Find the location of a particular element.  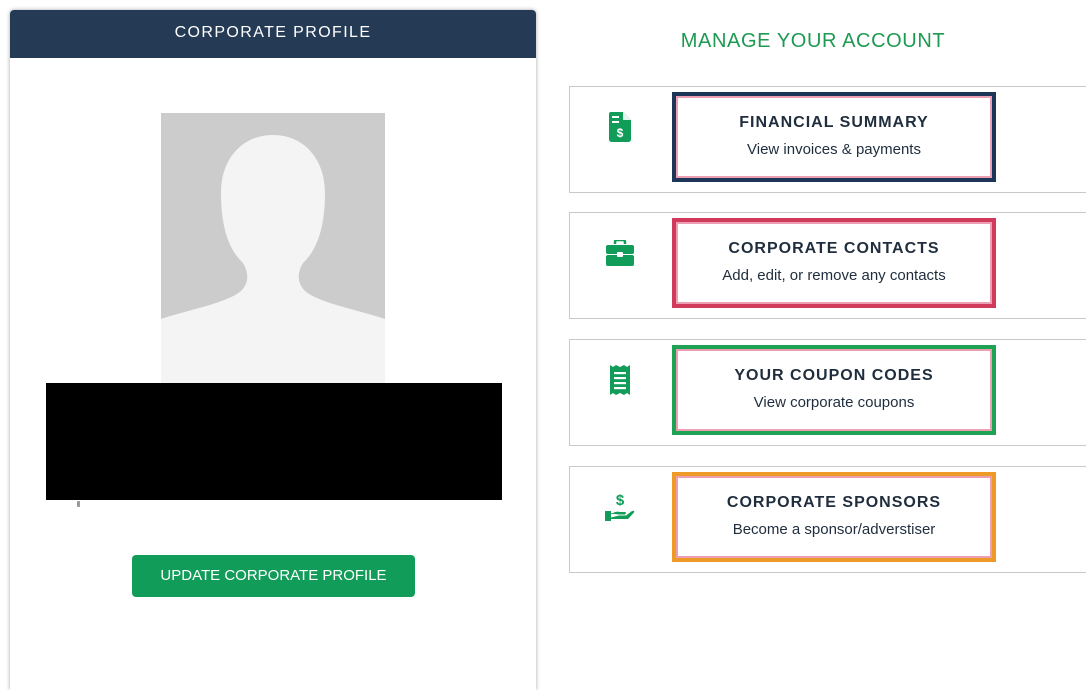

avatar-placeholder is located at coordinates (273, 249).